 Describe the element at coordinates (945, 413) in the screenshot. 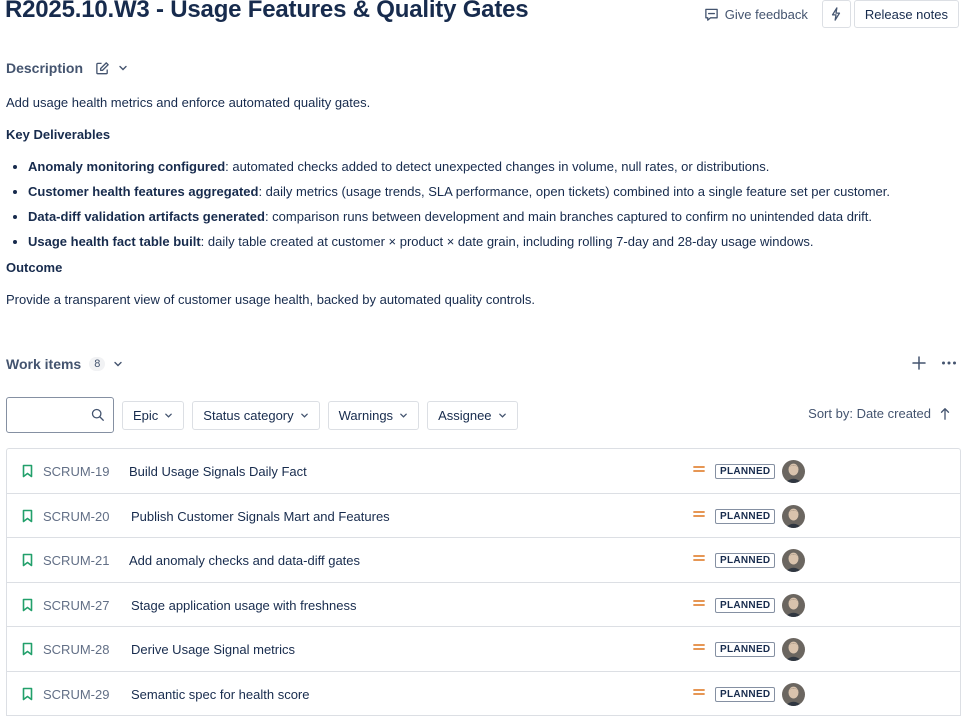

I see `arrow-up-icon` at that location.